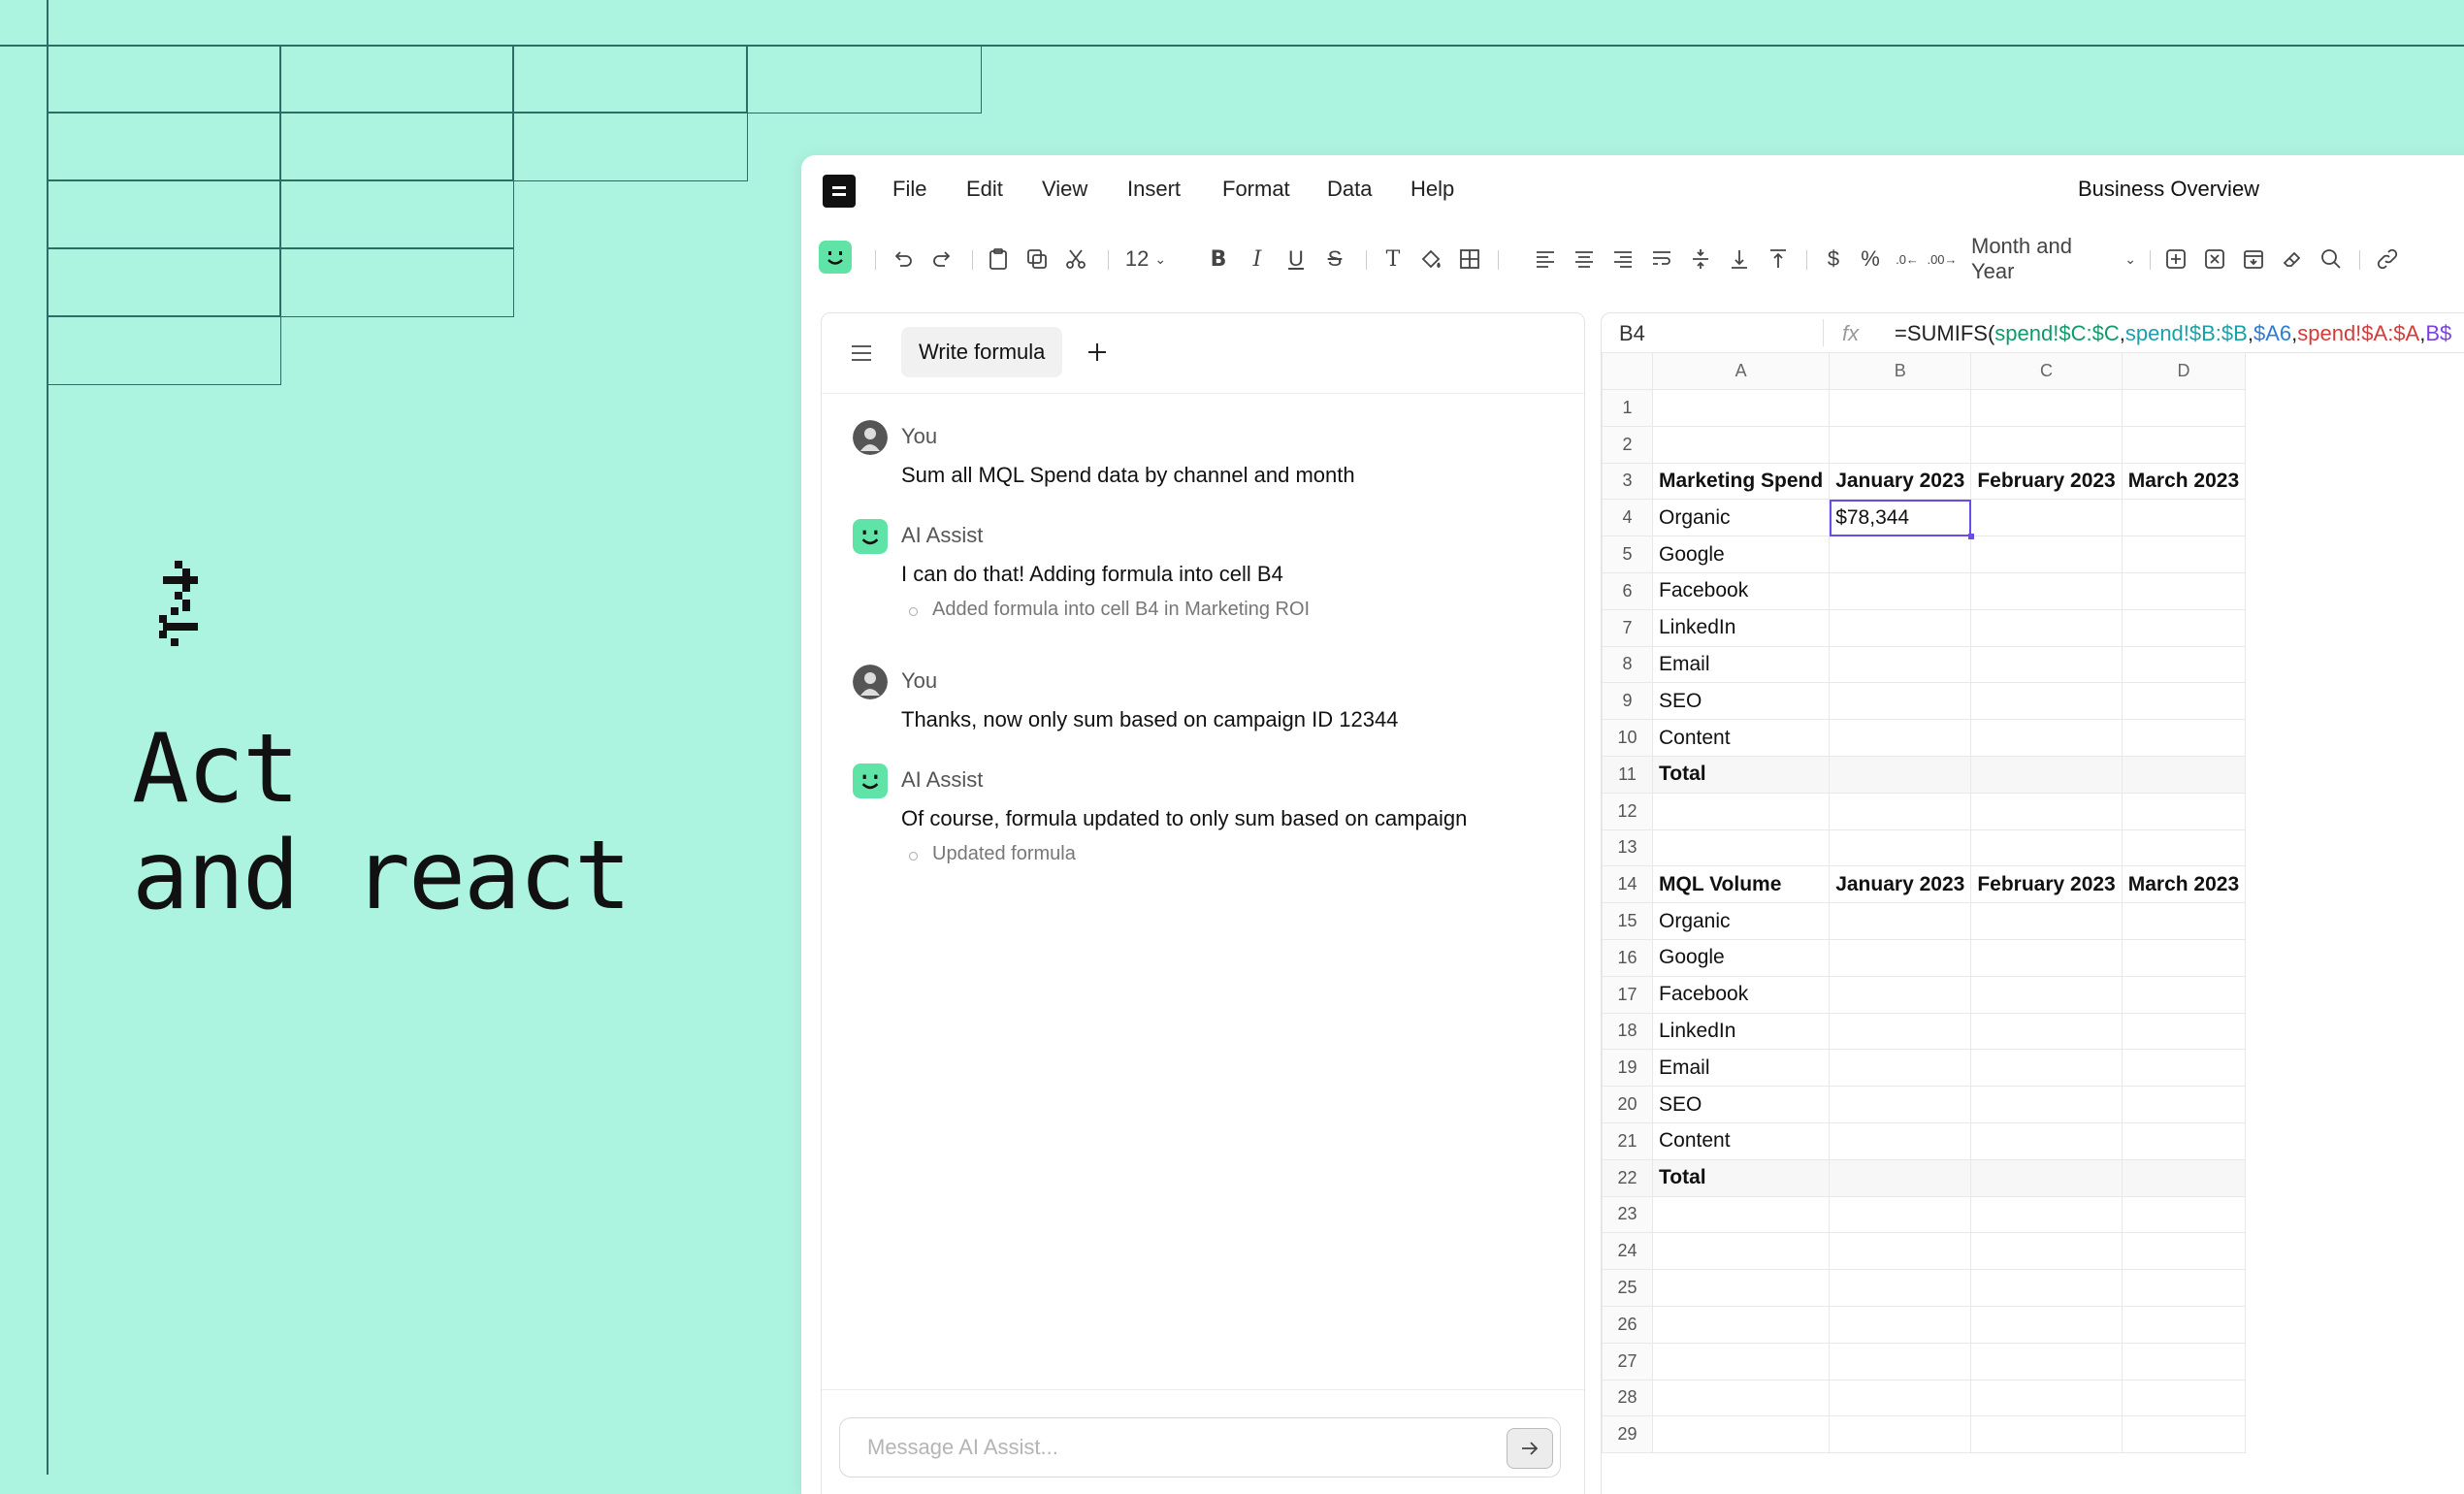 The image size is (2464, 1494). Describe the element at coordinates (1661, 259) in the screenshot. I see `wrap-text-icon` at that location.